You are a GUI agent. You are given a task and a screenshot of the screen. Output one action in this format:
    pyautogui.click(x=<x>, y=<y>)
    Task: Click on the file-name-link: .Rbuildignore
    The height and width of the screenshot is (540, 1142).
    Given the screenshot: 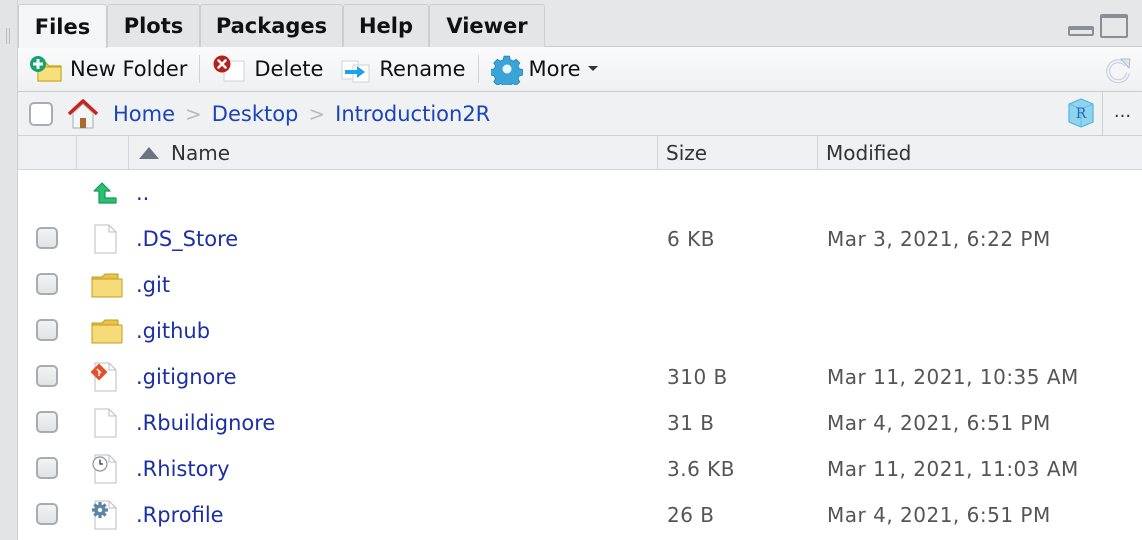 What is the action you would take?
    pyautogui.click(x=205, y=423)
    